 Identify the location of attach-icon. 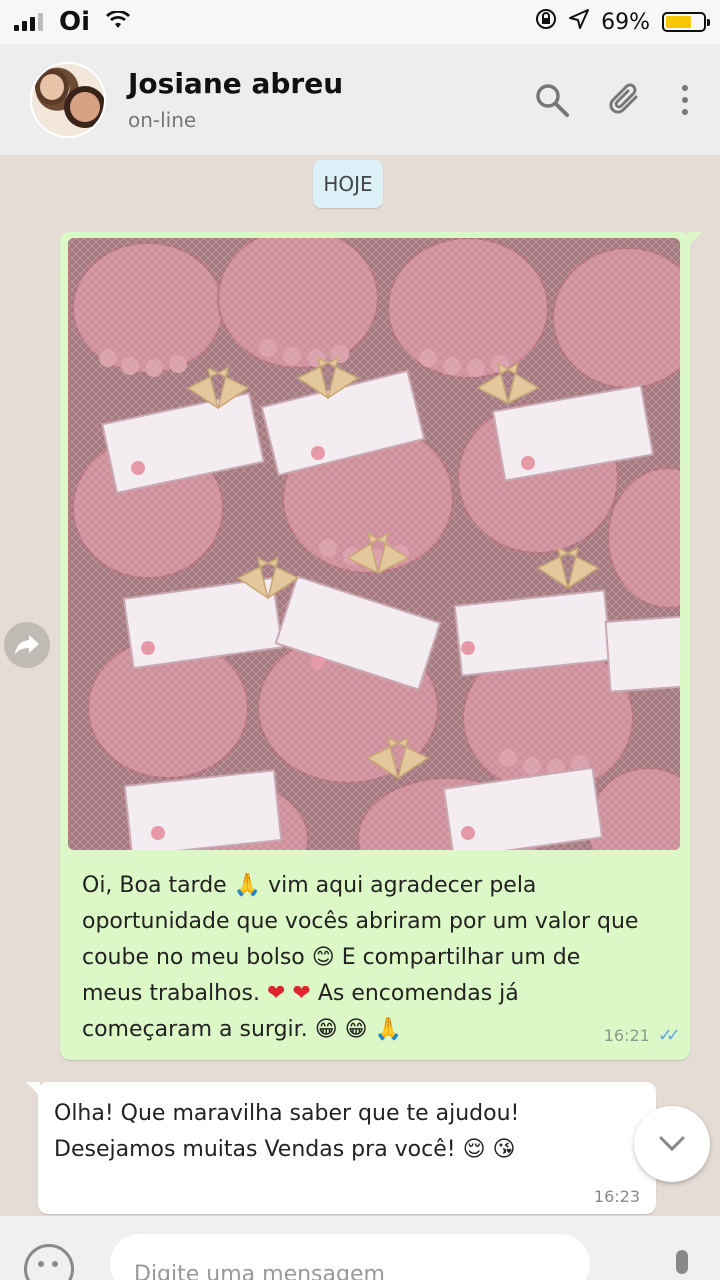
(625, 100).